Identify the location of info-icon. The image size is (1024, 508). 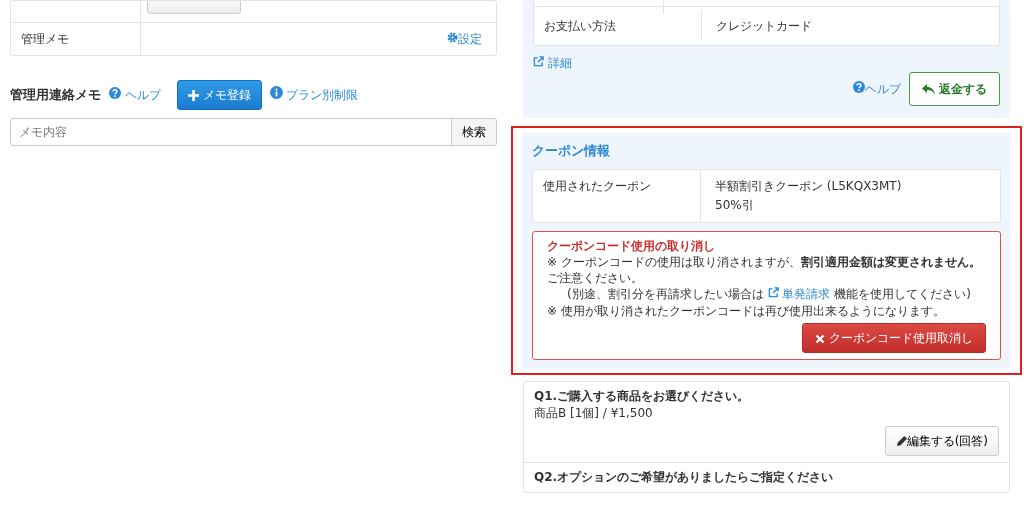
(276, 92).